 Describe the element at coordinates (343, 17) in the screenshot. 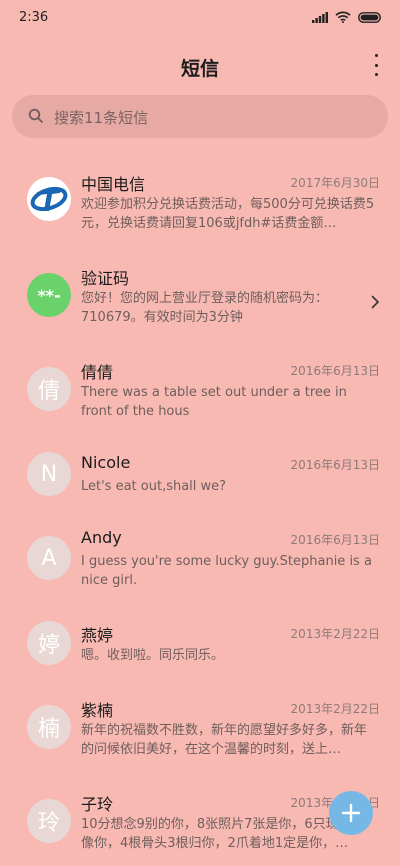

I see `wifi-icon` at that location.